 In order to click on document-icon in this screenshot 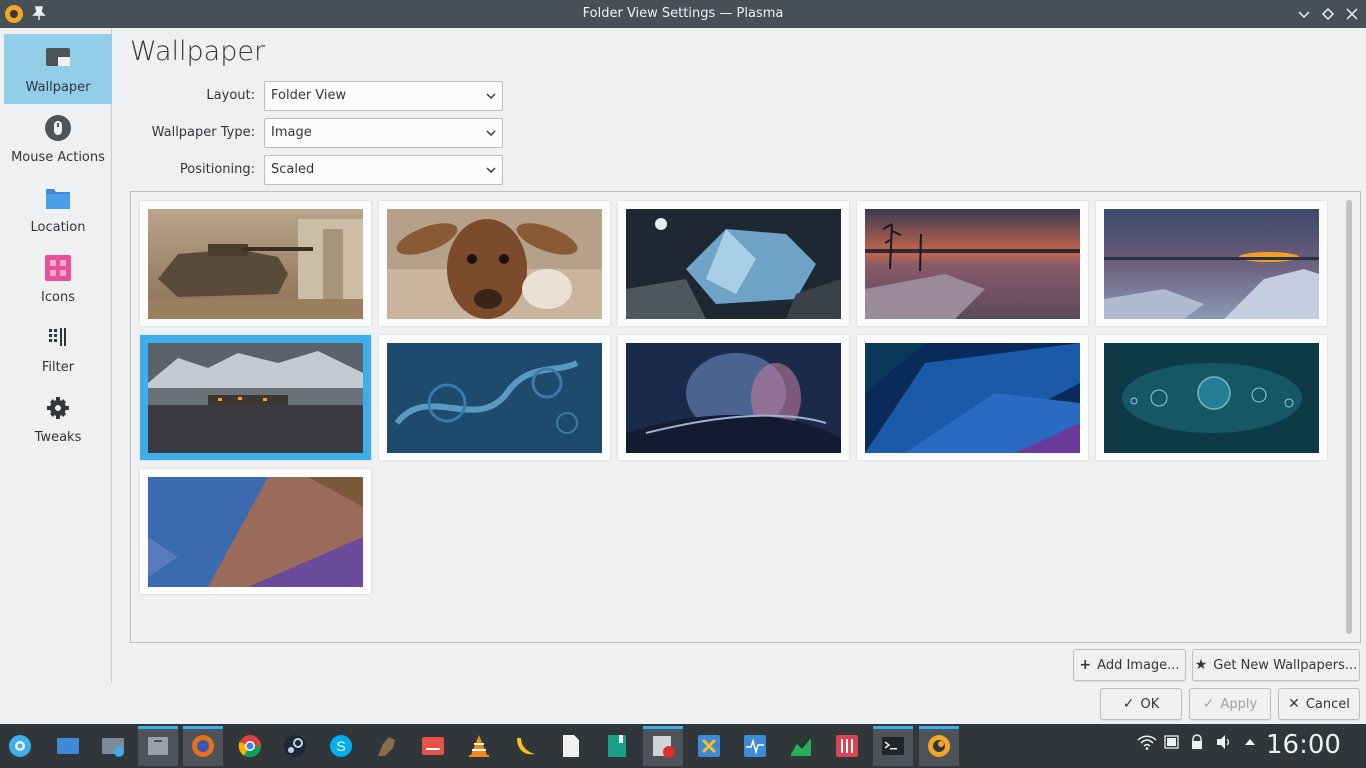, I will do `click(571, 746)`.